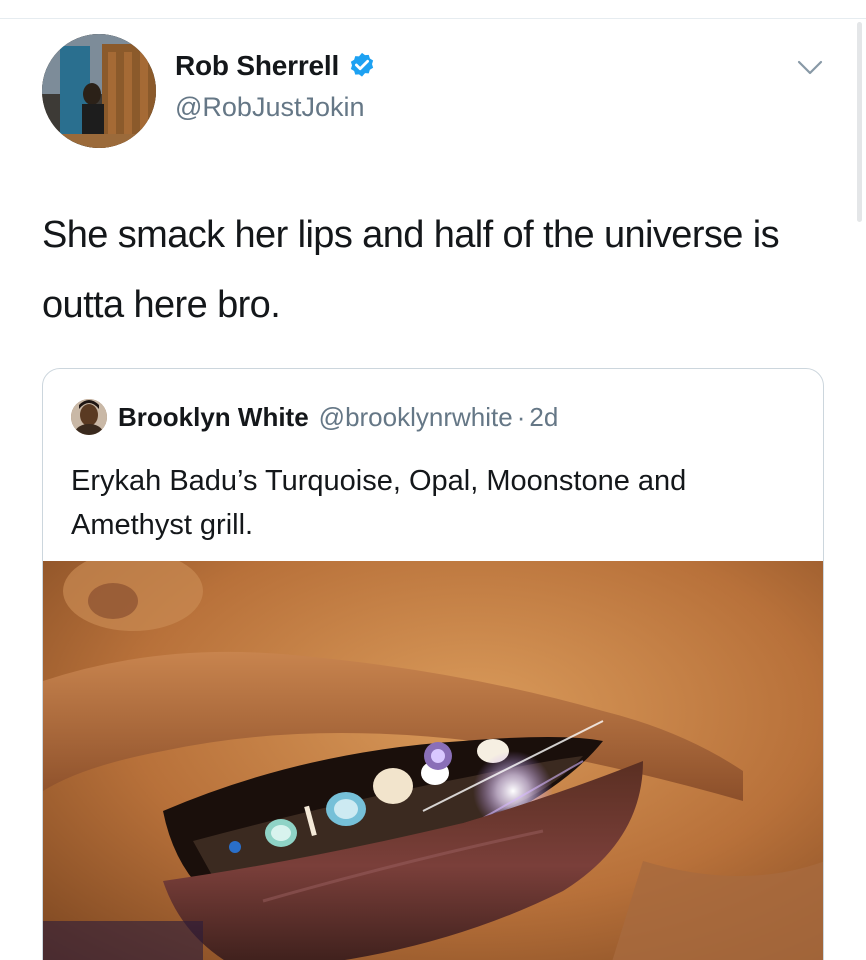 Image resolution: width=866 pixels, height=960 pixels. I want to click on scrollbar-thumb, so click(859, 122).